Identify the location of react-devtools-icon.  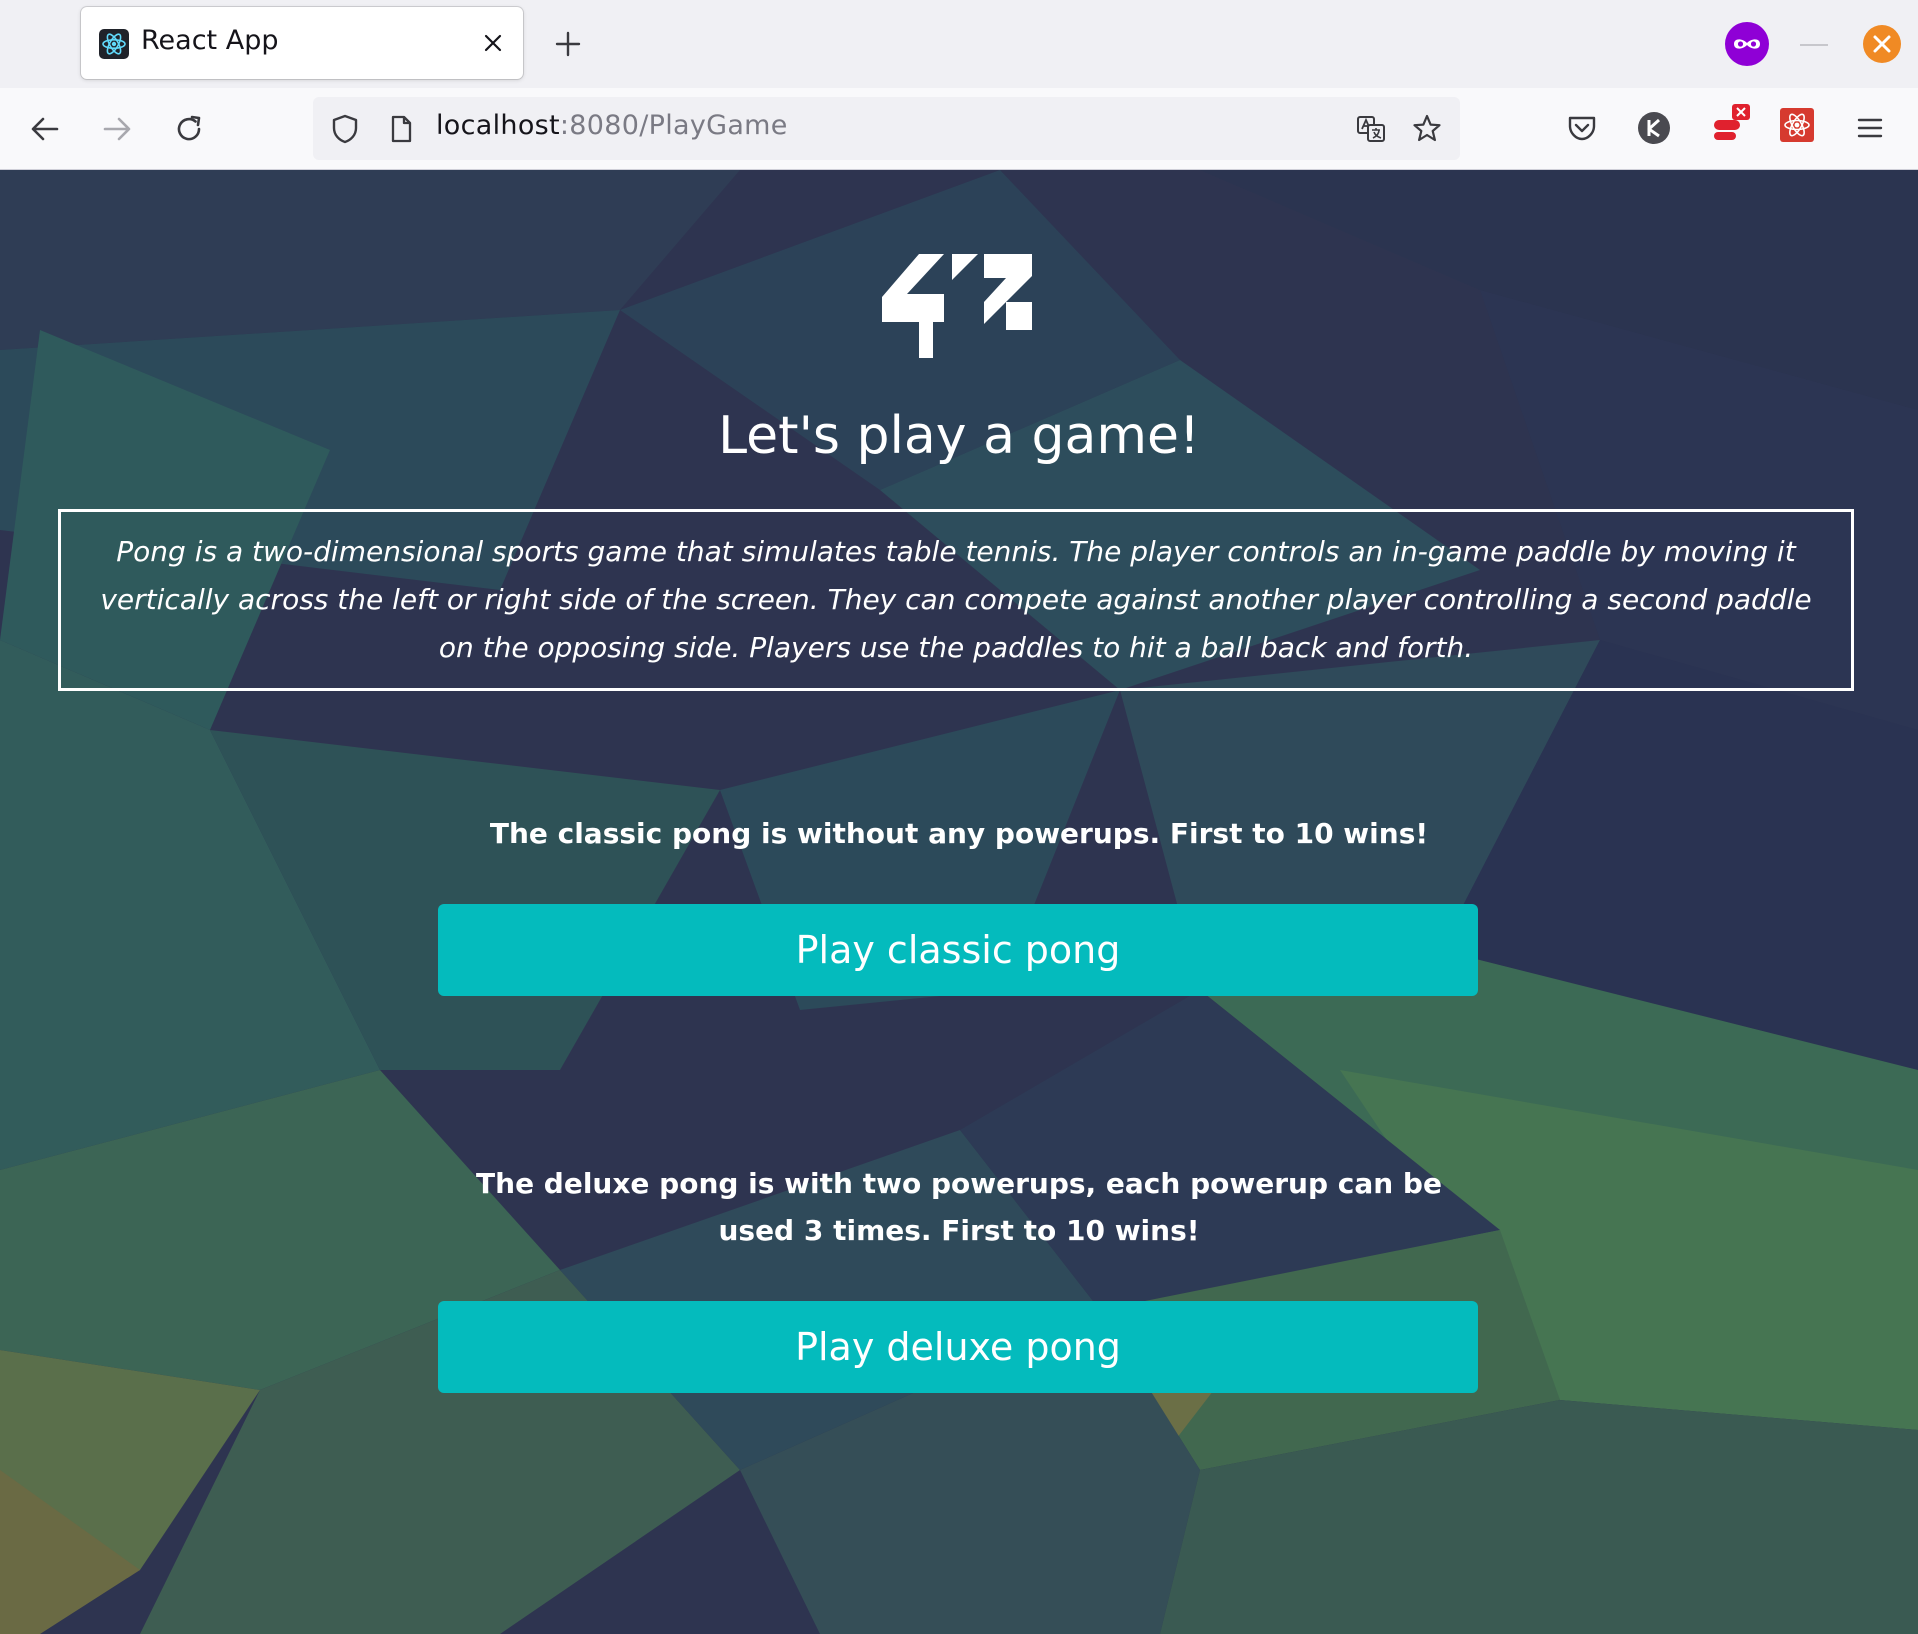
(1797, 125).